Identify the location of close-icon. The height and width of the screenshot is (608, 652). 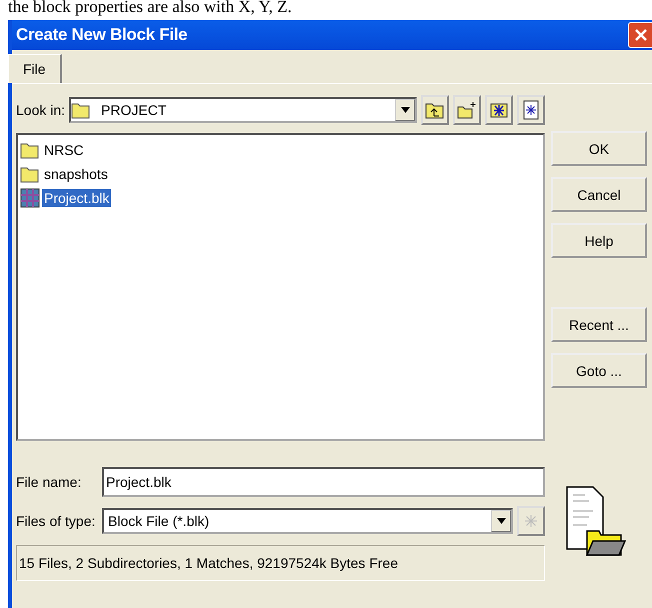
(641, 35).